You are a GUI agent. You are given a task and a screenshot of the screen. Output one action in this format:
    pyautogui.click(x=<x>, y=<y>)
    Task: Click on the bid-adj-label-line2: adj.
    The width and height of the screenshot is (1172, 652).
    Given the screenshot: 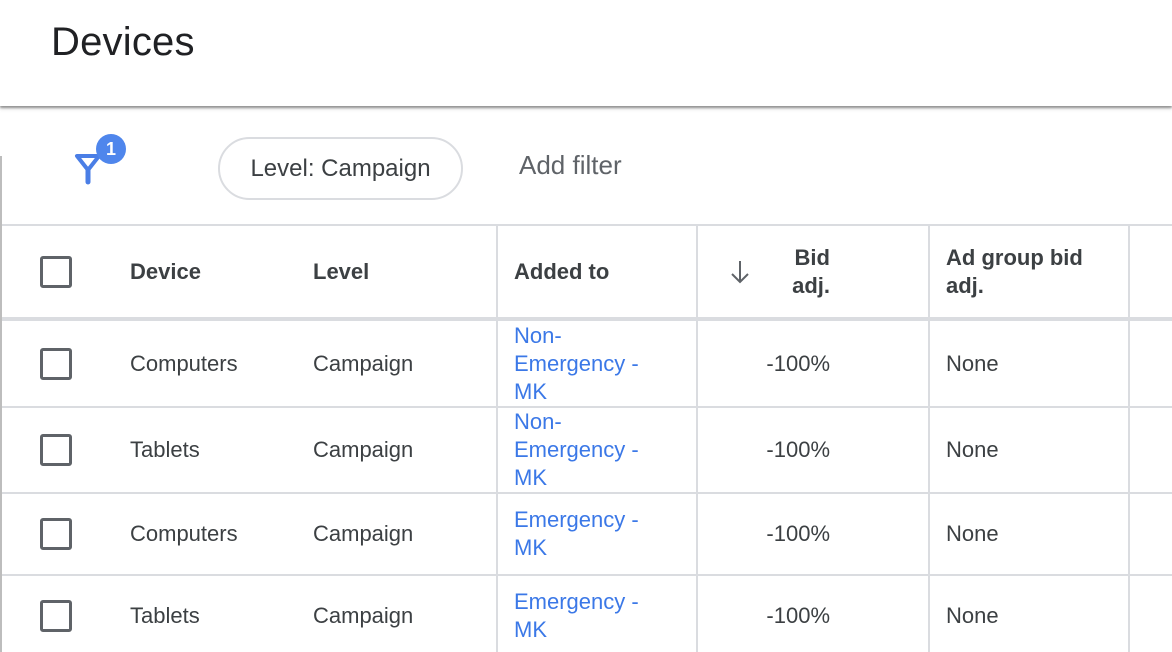 What is the action you would take?
    pyautogui.click(x=811, y=285)
    